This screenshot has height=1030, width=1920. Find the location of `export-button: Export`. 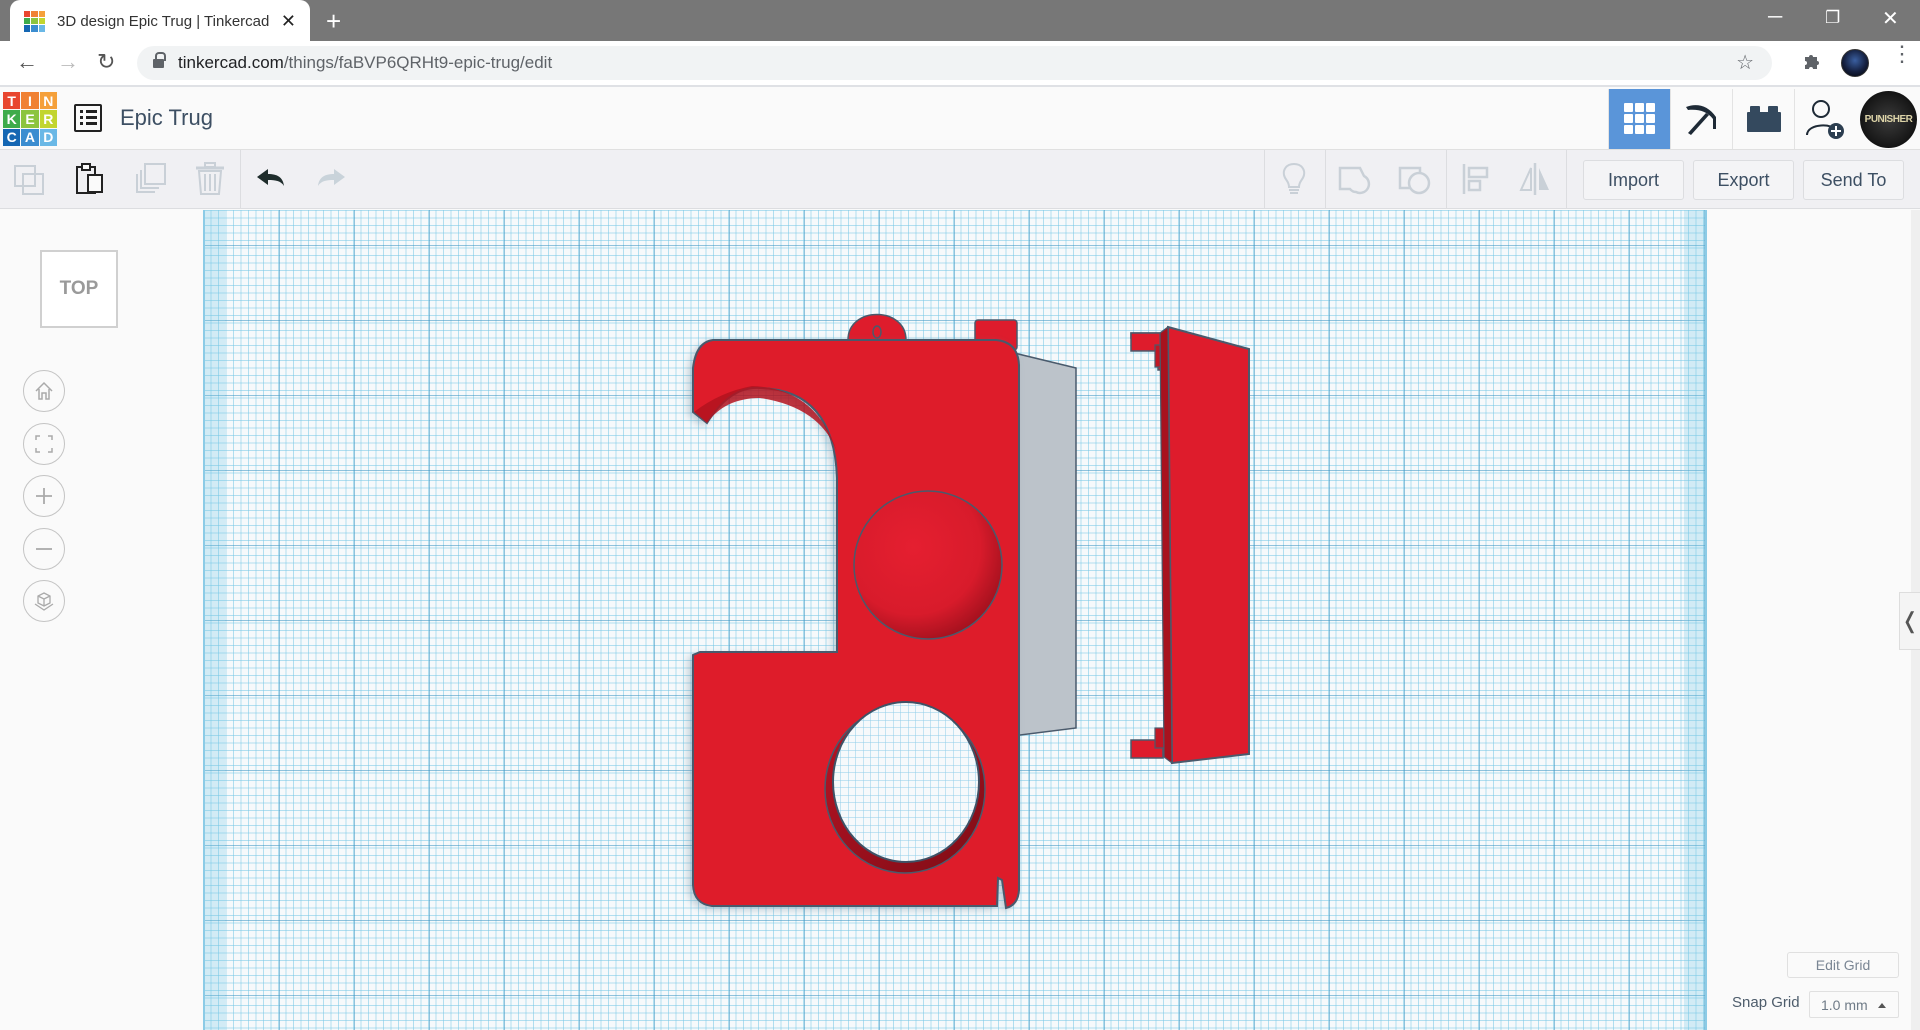

export-button: Export is located at coordinates (1743, 180).